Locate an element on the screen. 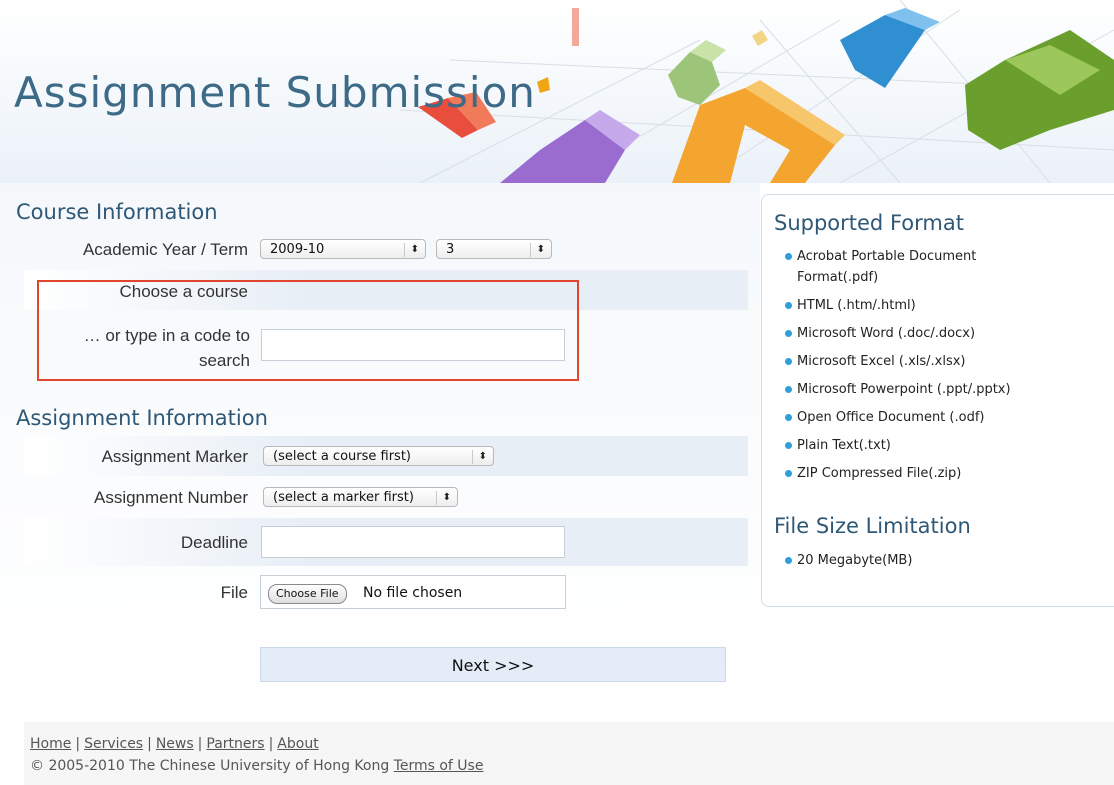 This screenshot has width=1114, height=785. assignment-marker-select: (select a course first) ⬍ is located at coordinates (378, 456).